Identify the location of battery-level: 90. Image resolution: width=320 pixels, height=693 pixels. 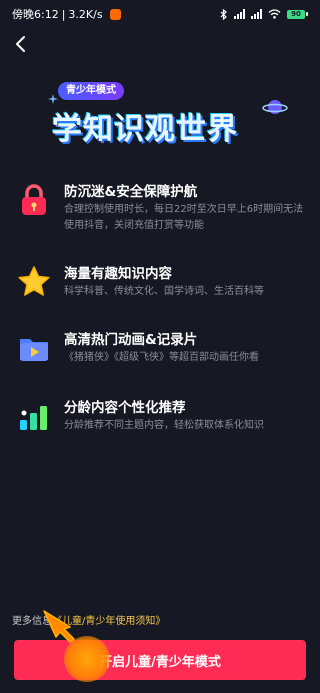
(296, 14).